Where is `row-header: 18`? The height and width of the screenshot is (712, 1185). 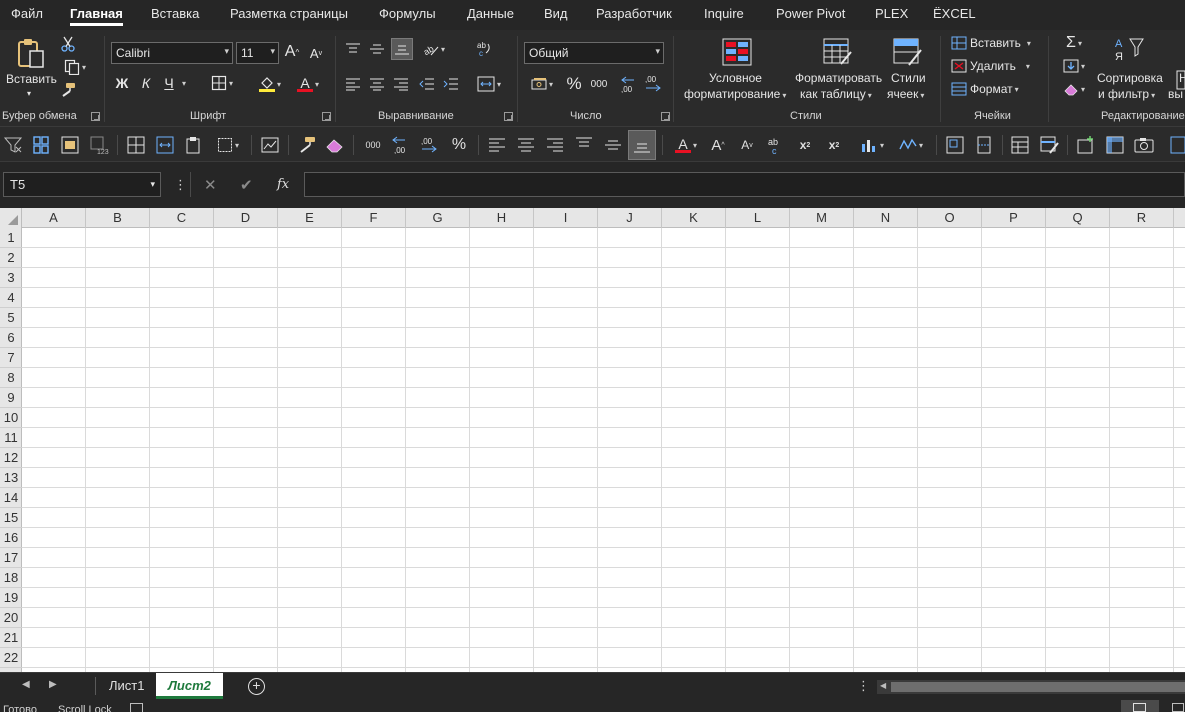
row-header: 18 is located at coordinates (11, 578).